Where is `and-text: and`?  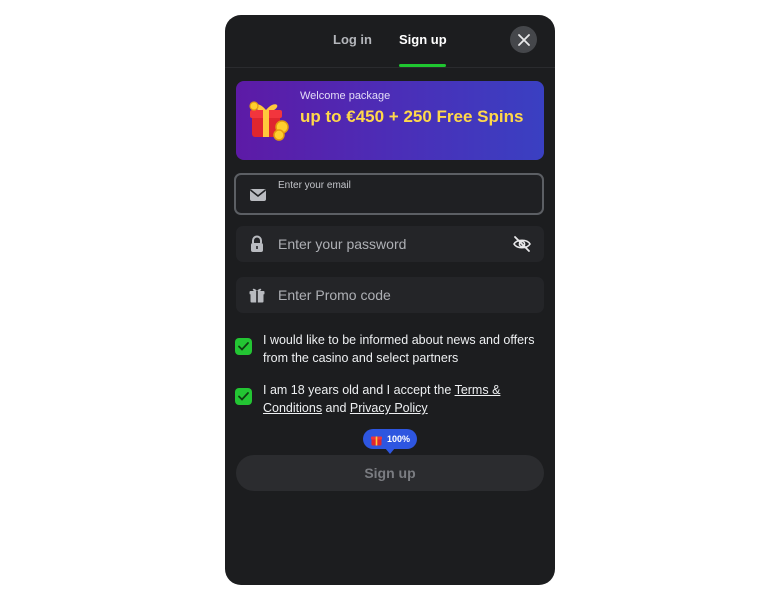 and-text: and is located at coordinates (336, 408).